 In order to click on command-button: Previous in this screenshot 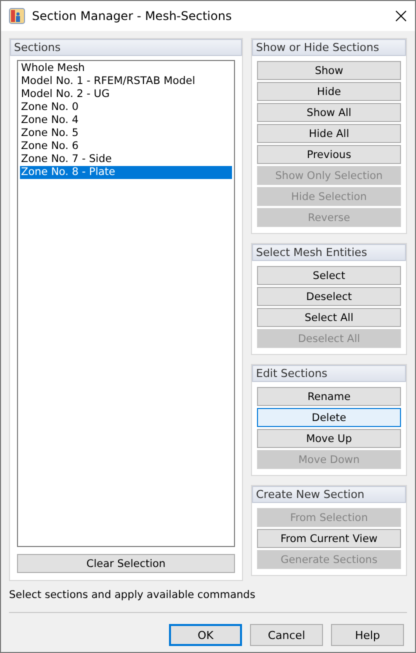, I will do `click(329, 154)`.